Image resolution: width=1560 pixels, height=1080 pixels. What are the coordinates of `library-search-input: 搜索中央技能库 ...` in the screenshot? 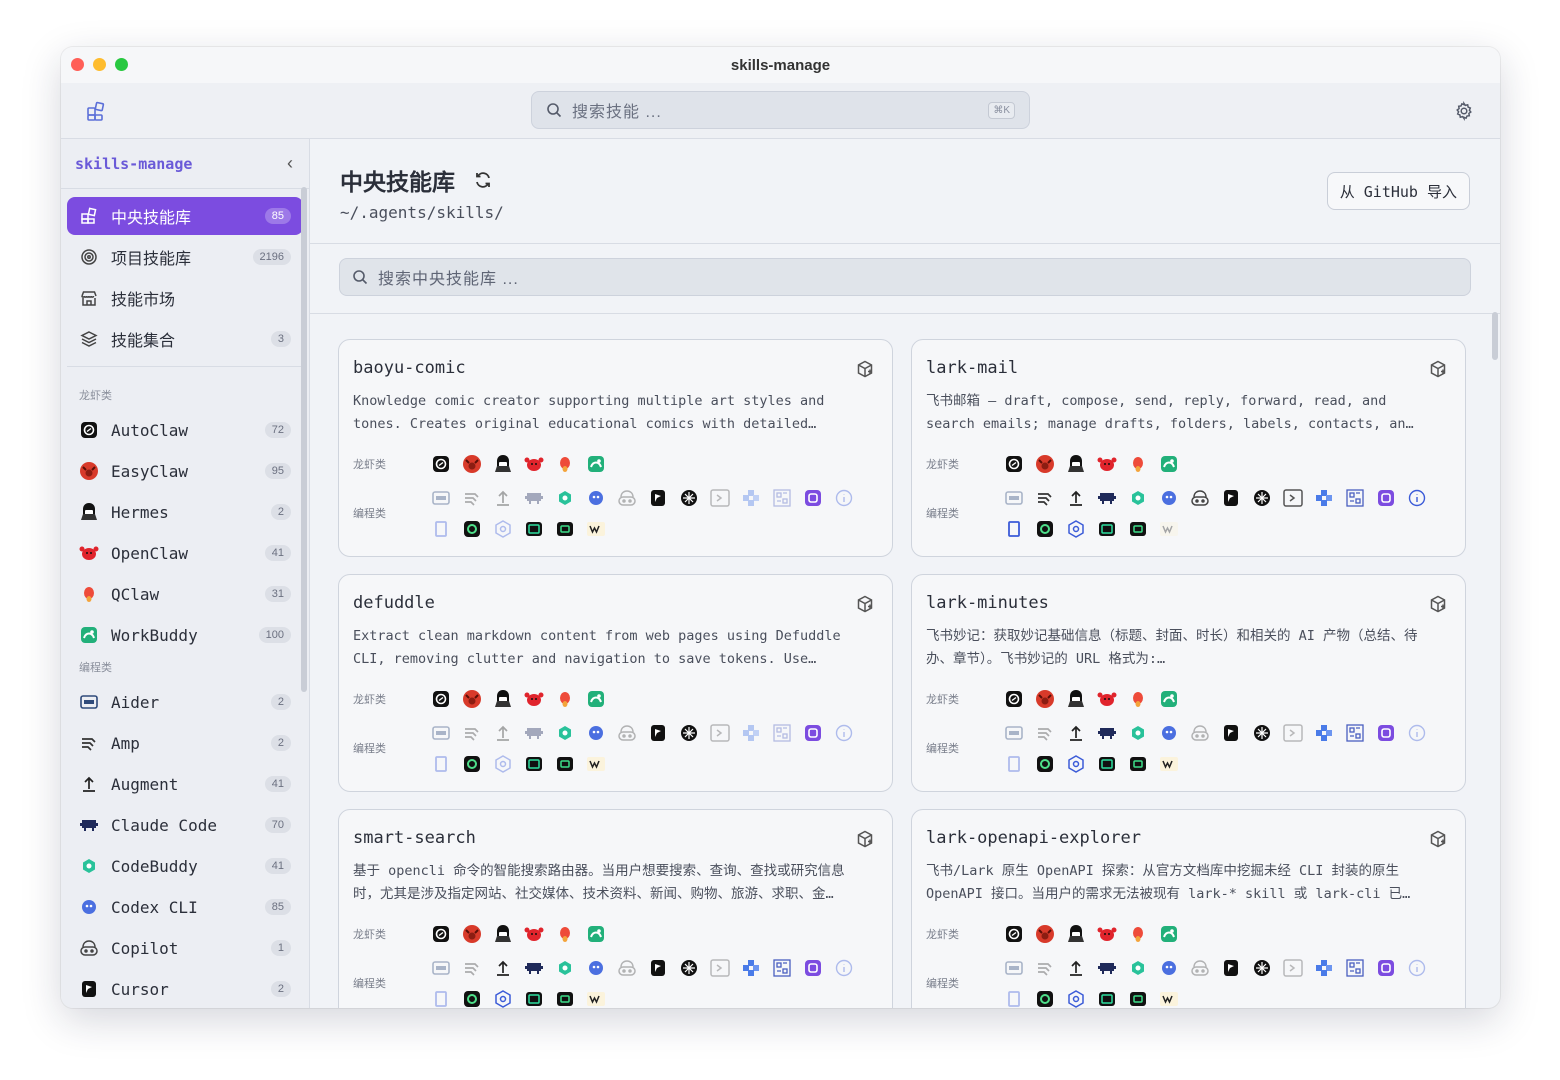 It's located at (905, 277).